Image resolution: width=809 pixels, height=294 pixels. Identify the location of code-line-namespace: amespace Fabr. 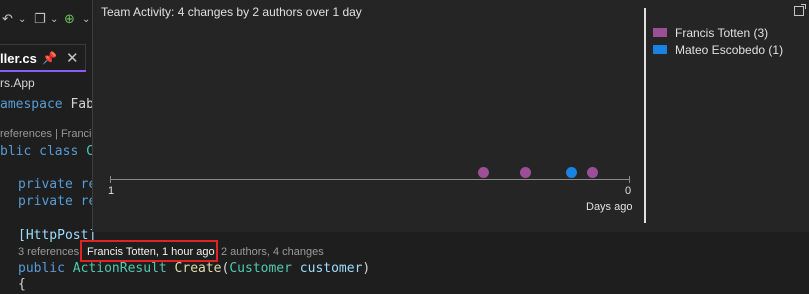
(51, 104).